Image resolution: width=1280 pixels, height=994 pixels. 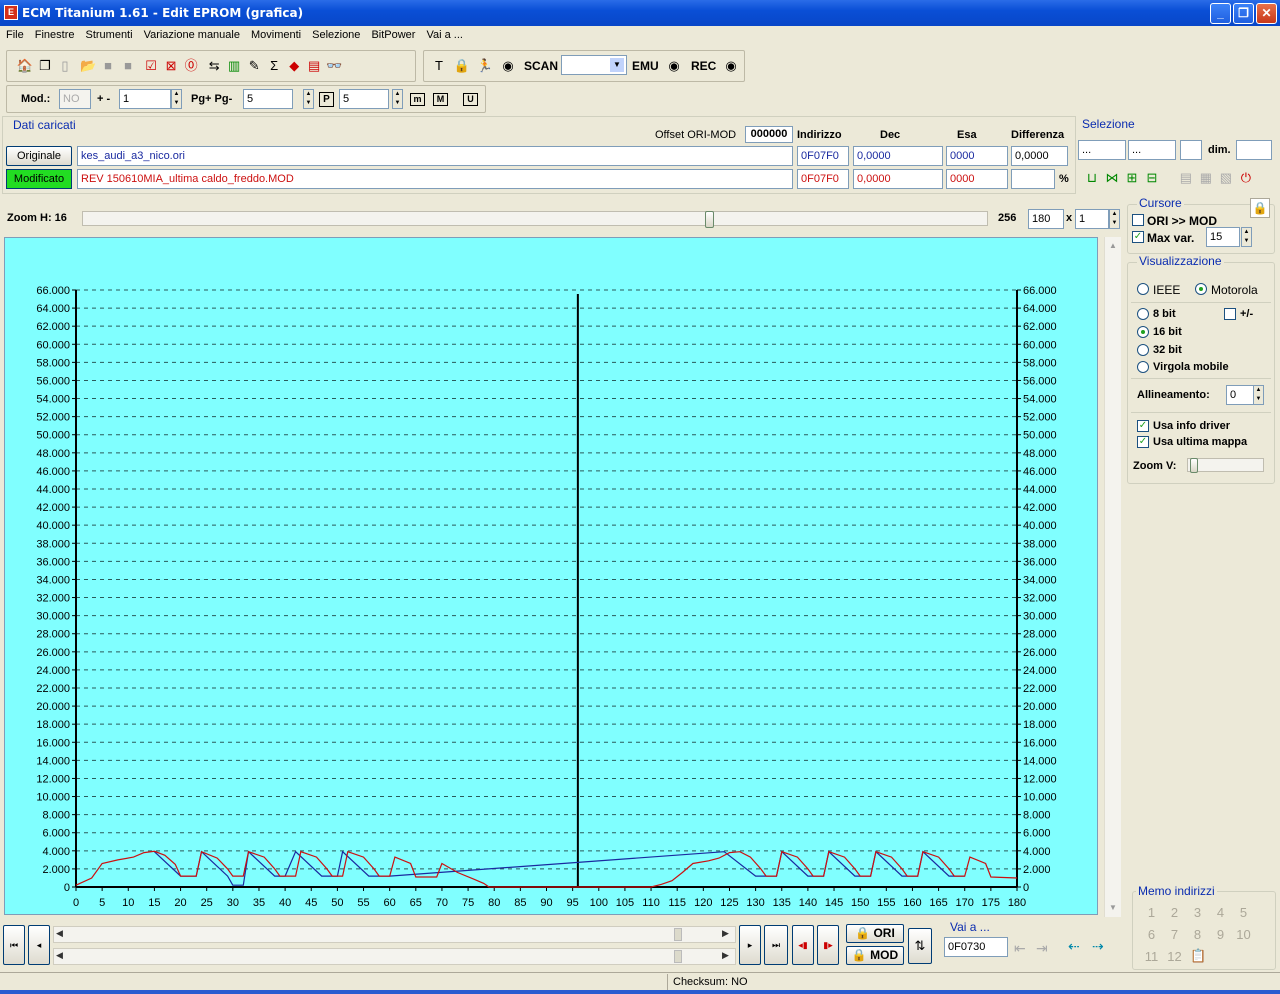 What do you see at coordinates (976, 947) in the screenshot?
I see `vai-a-field: 0F0730` at bounding box center [976, 947].